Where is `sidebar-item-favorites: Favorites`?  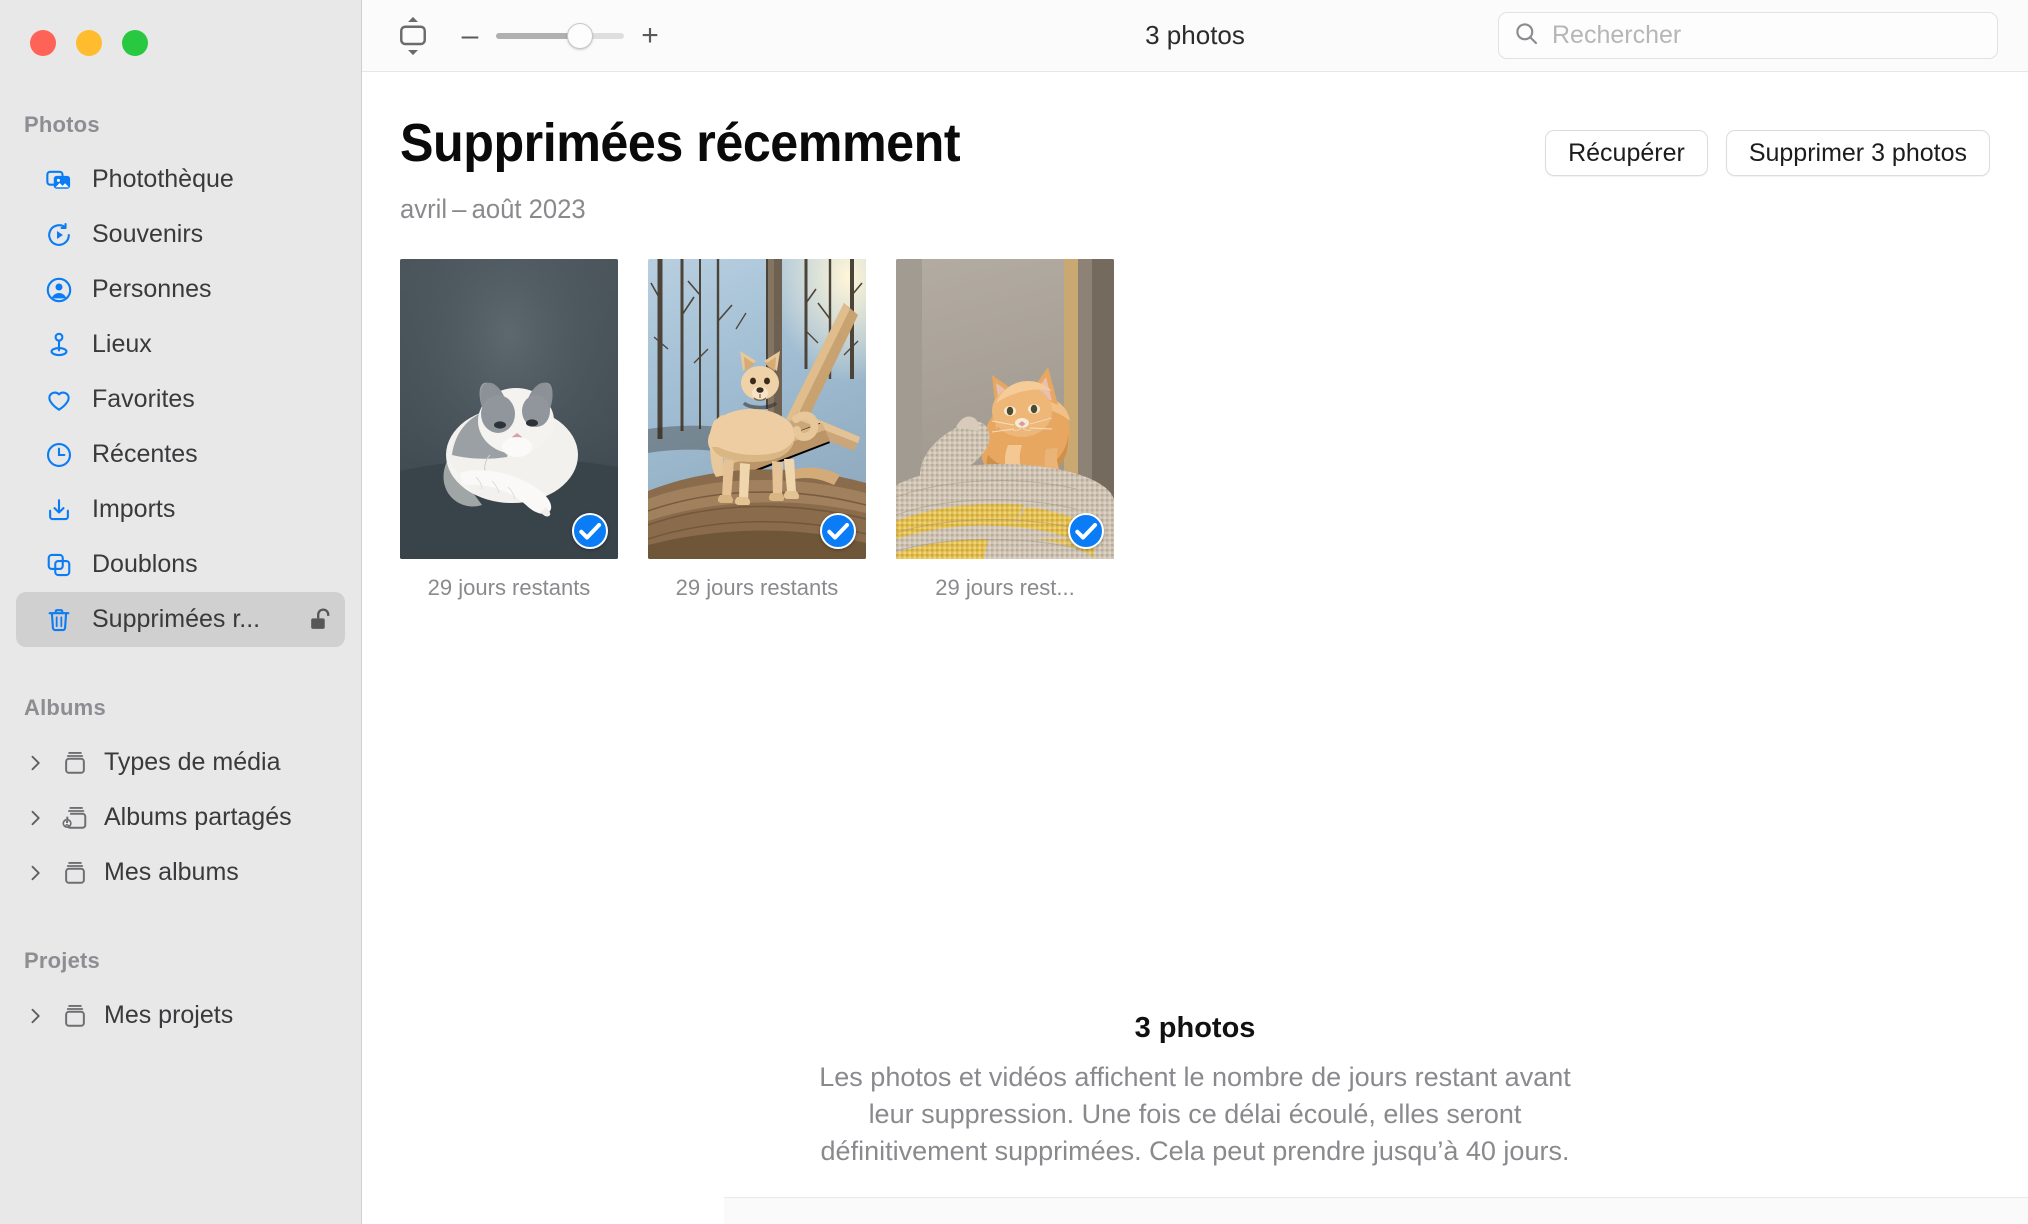 sidebar-item-favorites: Favorites is located at coordinates (180, 399).